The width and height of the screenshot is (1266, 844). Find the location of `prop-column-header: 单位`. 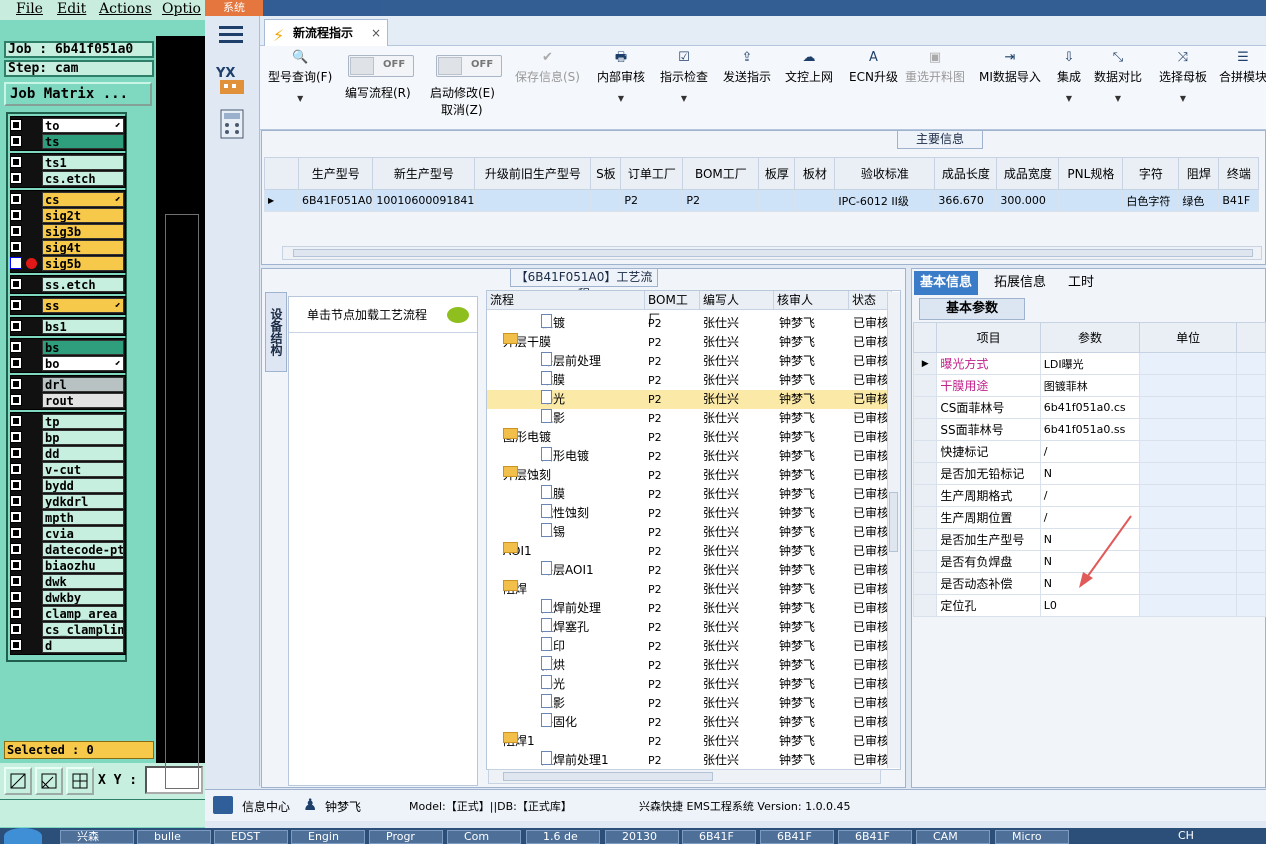

prop-column-header: 单位 is located at coordinates (1188, 337).